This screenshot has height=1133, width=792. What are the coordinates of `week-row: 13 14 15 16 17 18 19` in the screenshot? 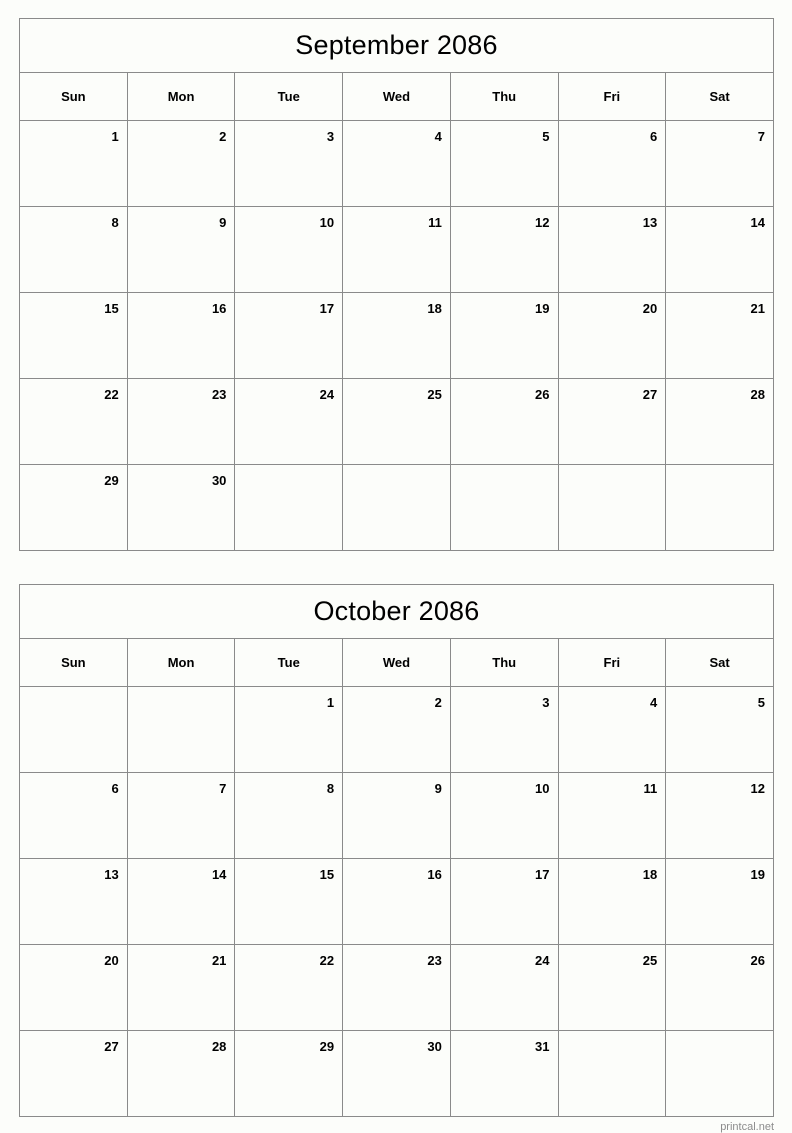 It's located at (396, 901).